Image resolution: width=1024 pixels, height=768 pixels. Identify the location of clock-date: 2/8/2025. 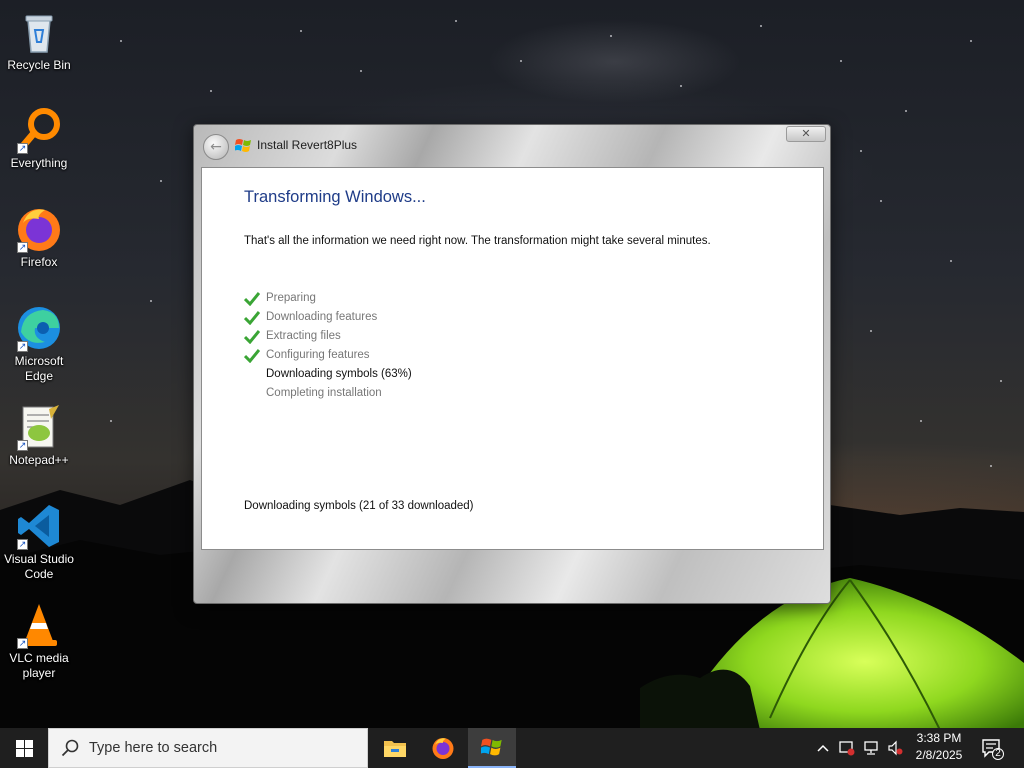
(939, 755).